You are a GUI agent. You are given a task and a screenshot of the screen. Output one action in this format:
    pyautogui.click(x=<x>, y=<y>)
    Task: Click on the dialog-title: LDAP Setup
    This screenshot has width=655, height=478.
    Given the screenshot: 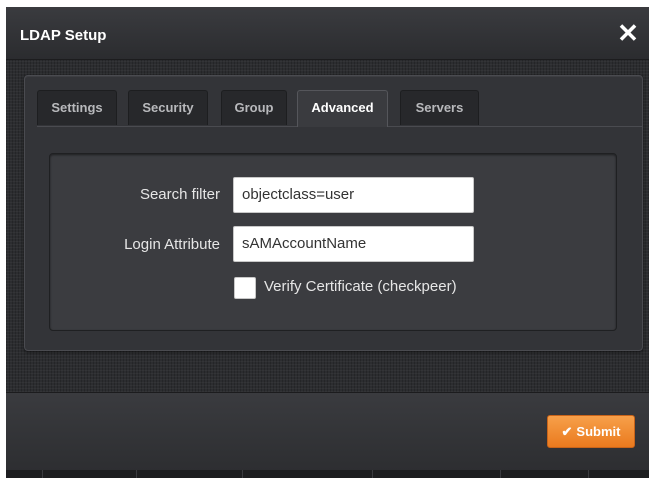 What is the action you would take?
    pyautogui.click(x=63, y=35)
    